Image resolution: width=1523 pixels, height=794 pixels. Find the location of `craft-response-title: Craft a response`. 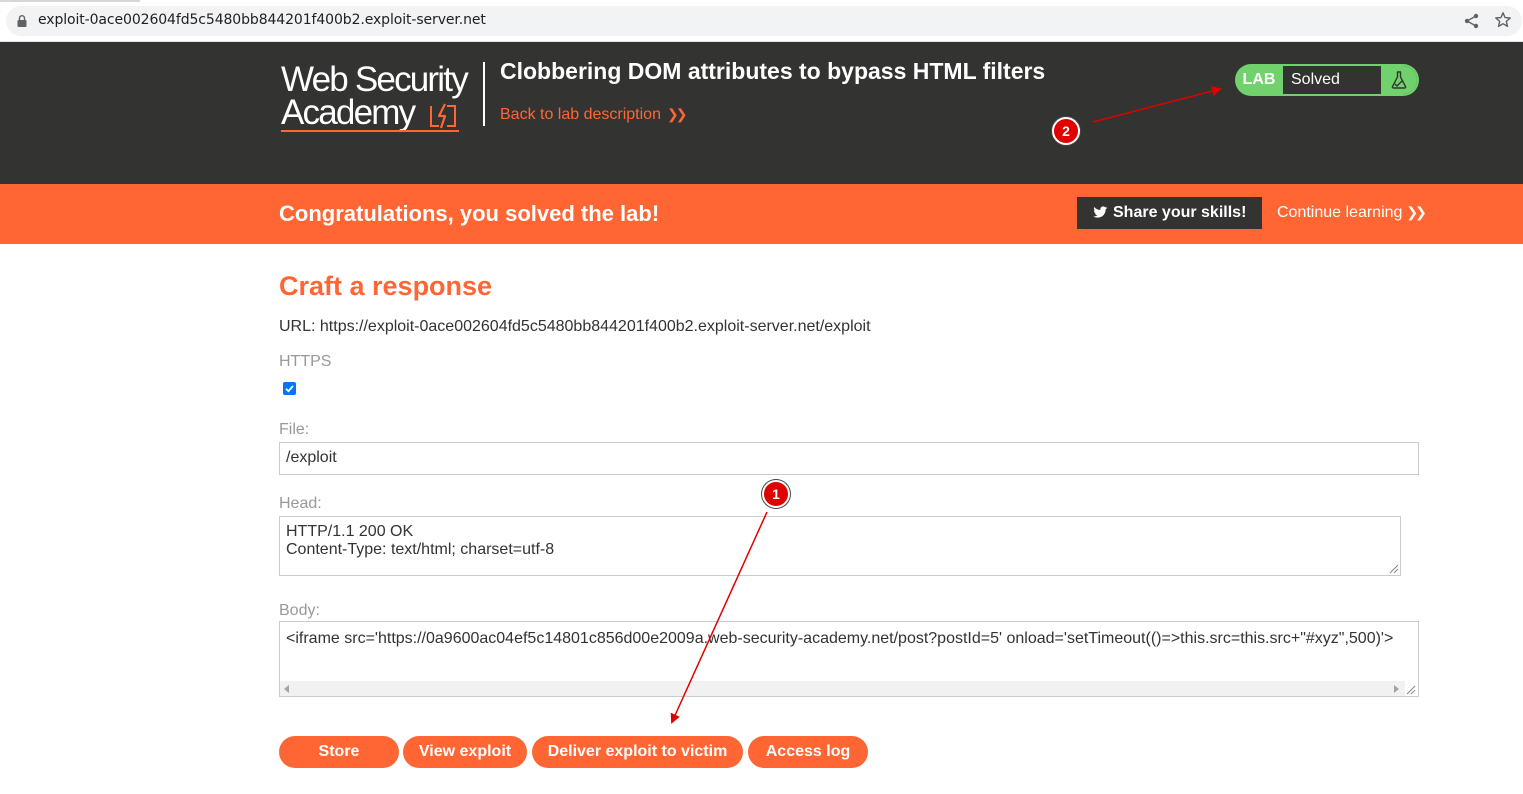

craft-response-title: Craft a response is located at coordinates (386, 286).